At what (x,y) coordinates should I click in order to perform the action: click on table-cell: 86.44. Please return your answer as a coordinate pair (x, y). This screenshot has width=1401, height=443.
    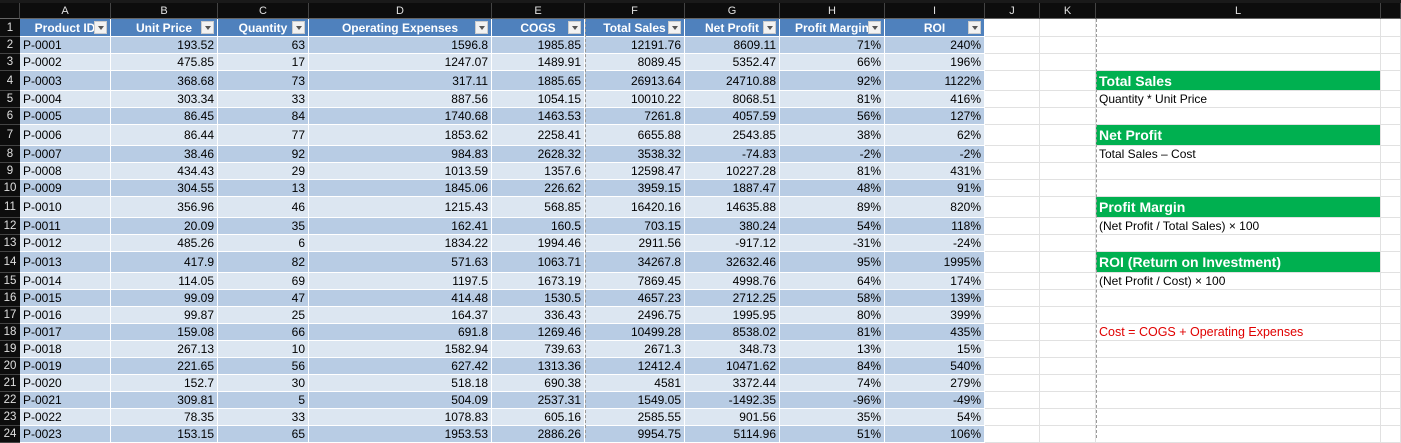
    Looking at the image, I should click on (164, 135).